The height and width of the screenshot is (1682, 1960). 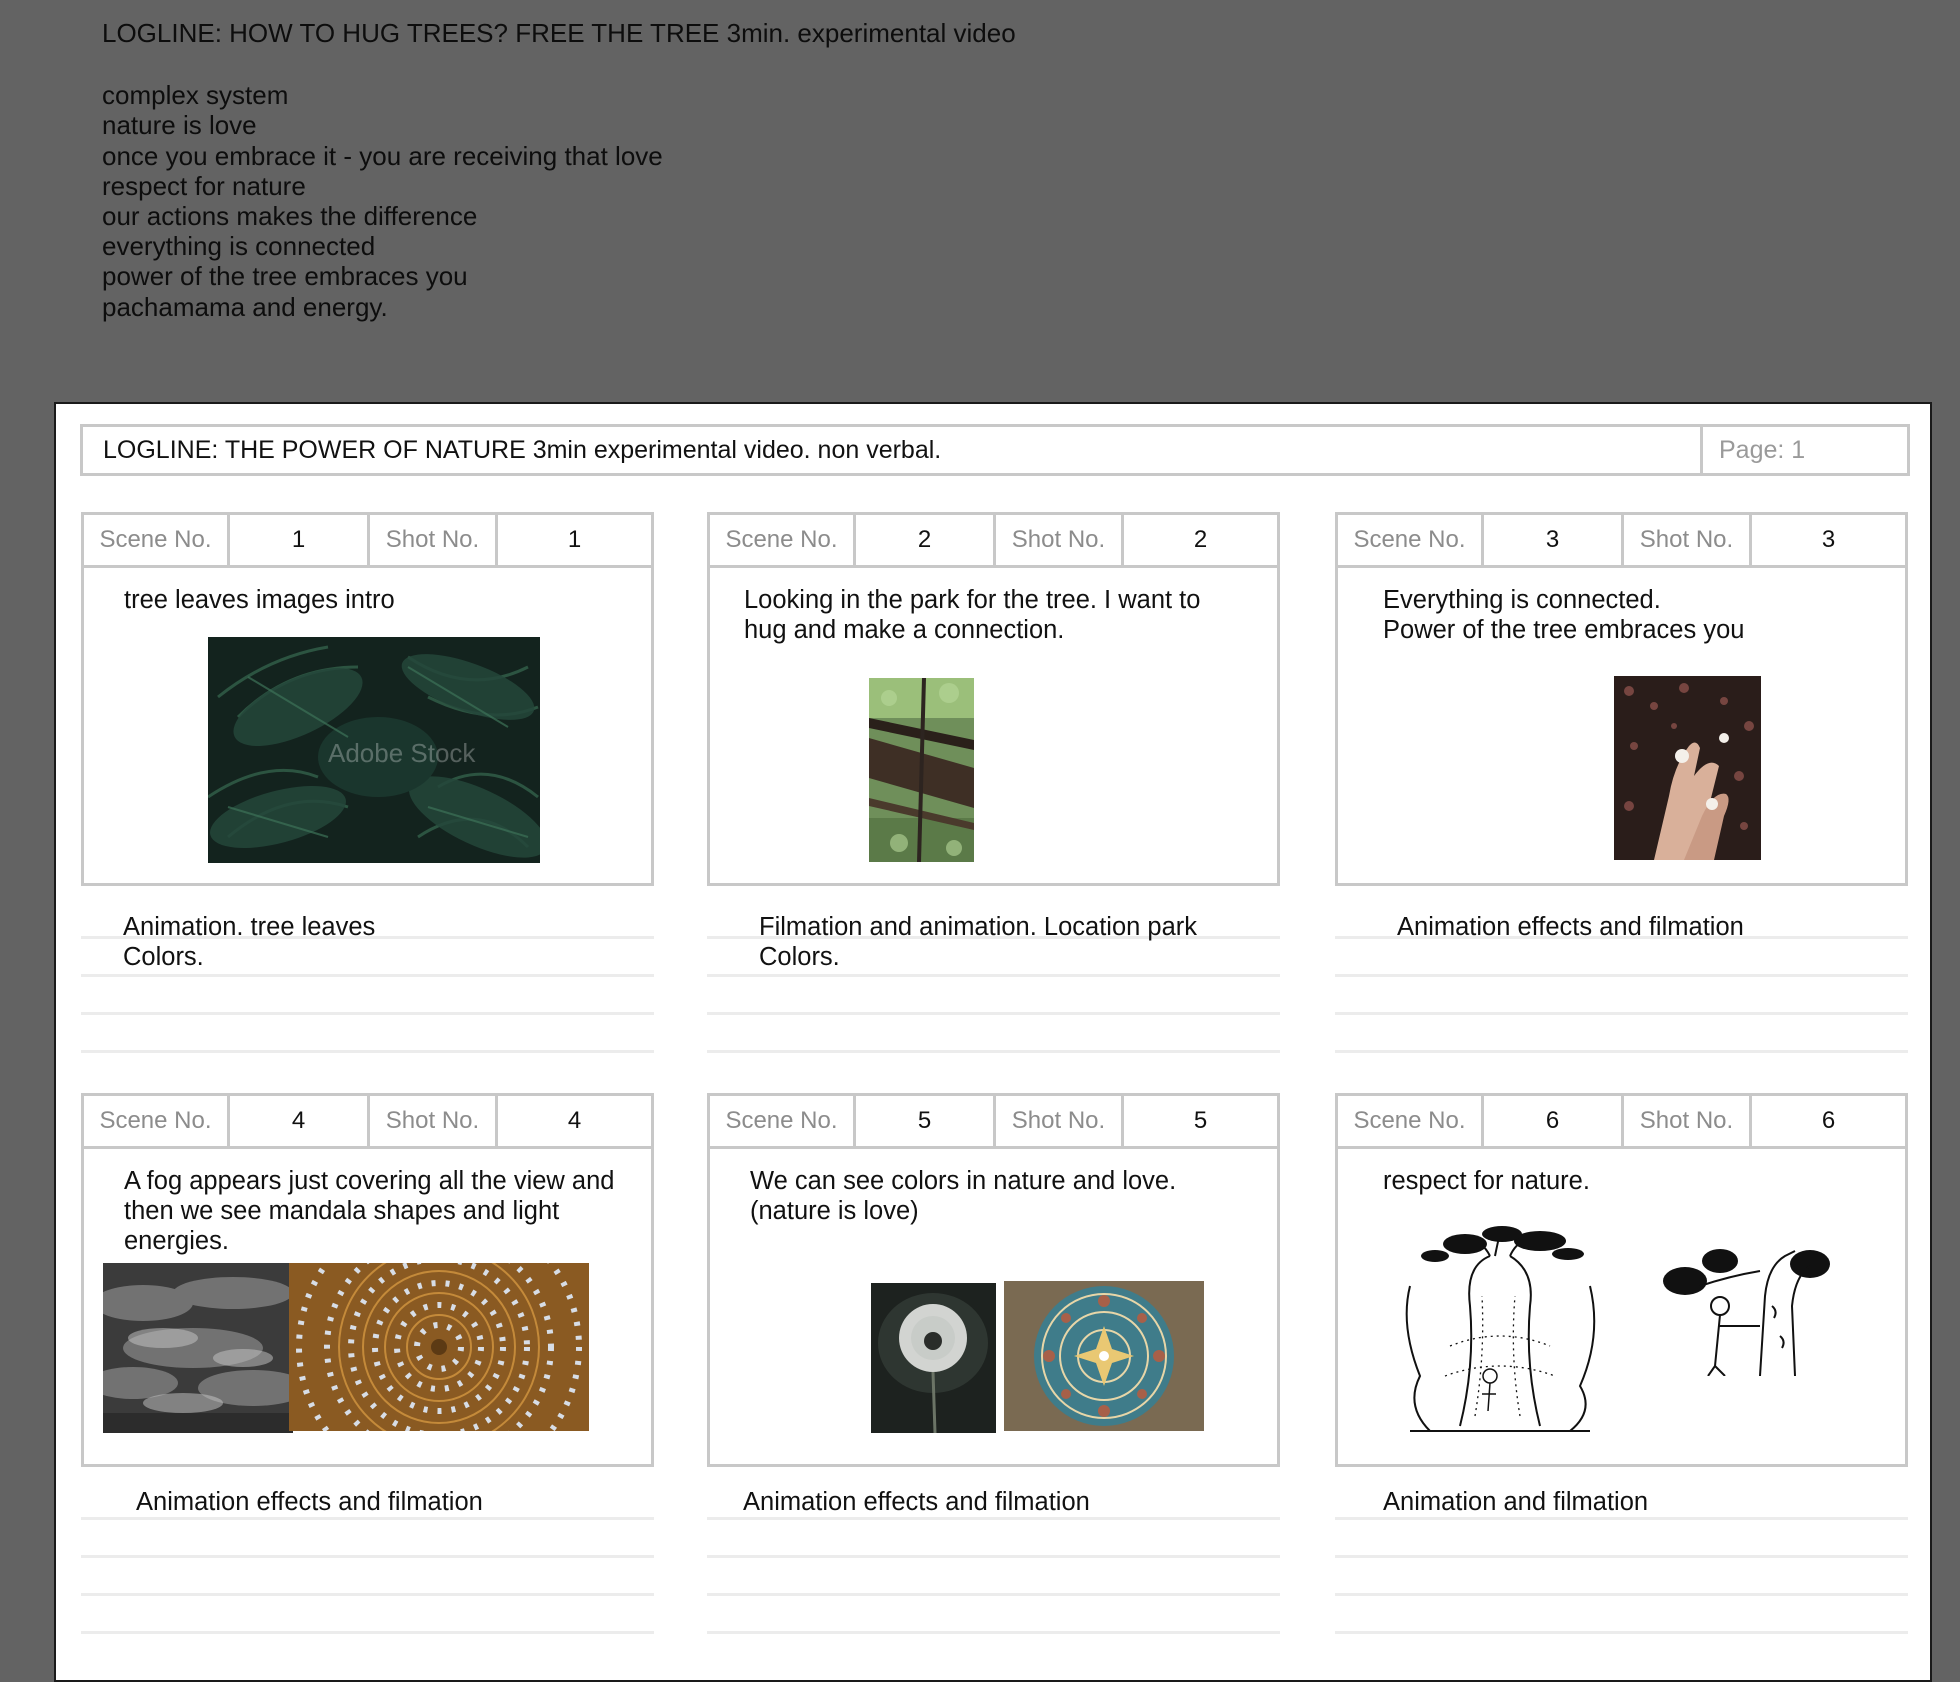 I want to click on mandala-image, so click(x=439, y=1347).